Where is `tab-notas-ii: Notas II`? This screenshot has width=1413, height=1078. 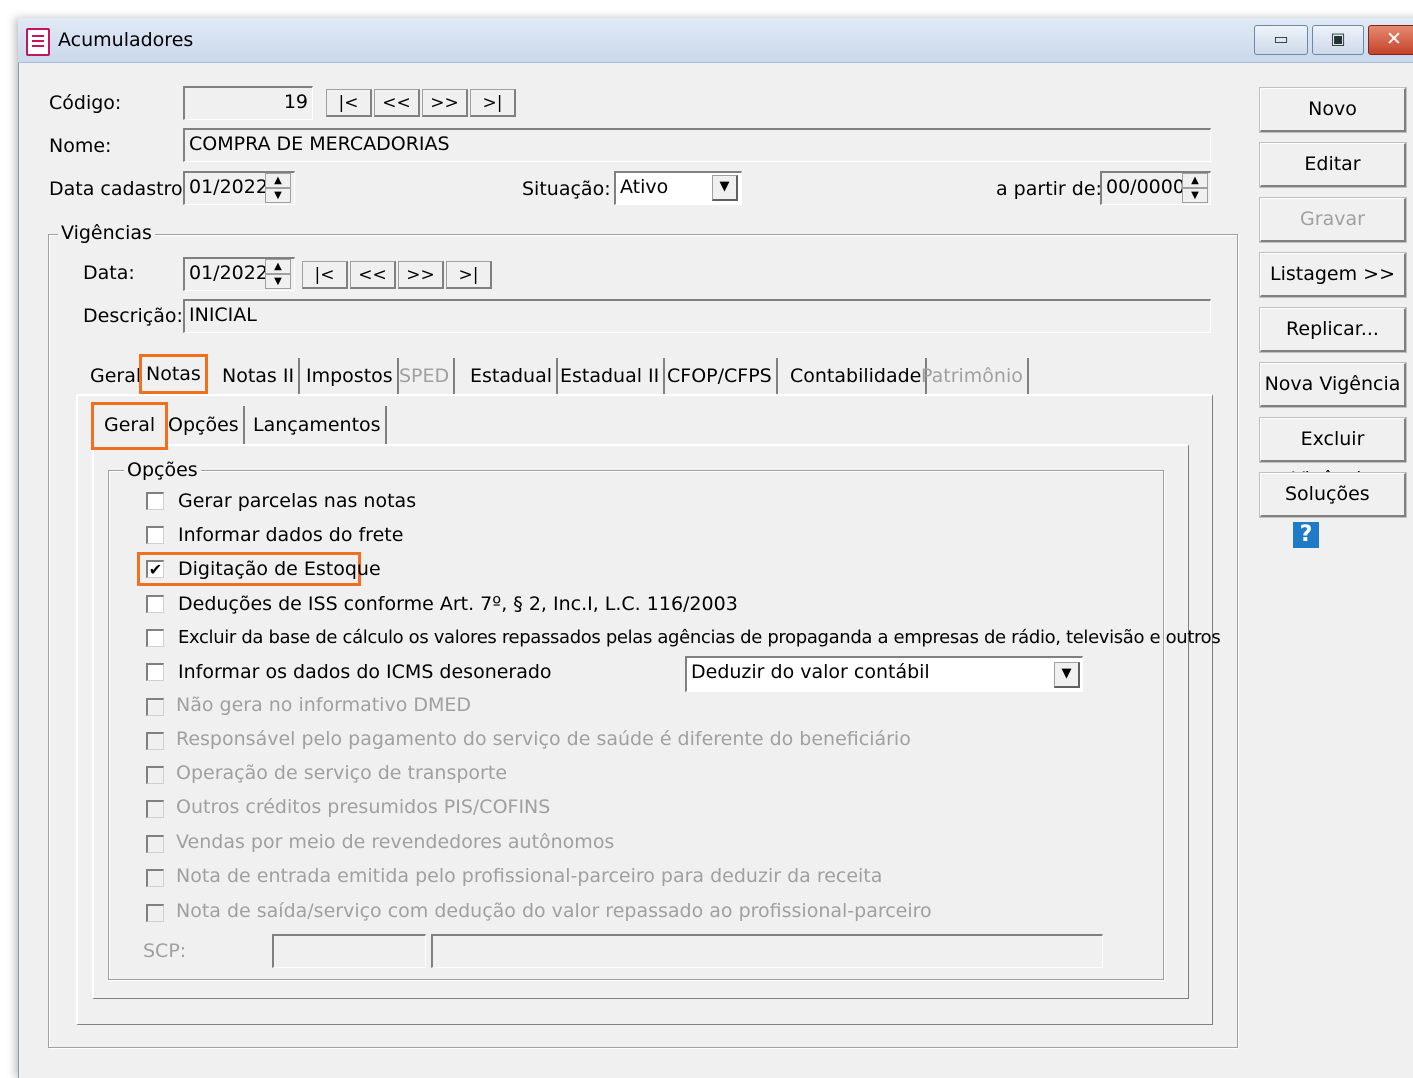 tab-notas-ii: Notas II is located at coordinates (259, 376).